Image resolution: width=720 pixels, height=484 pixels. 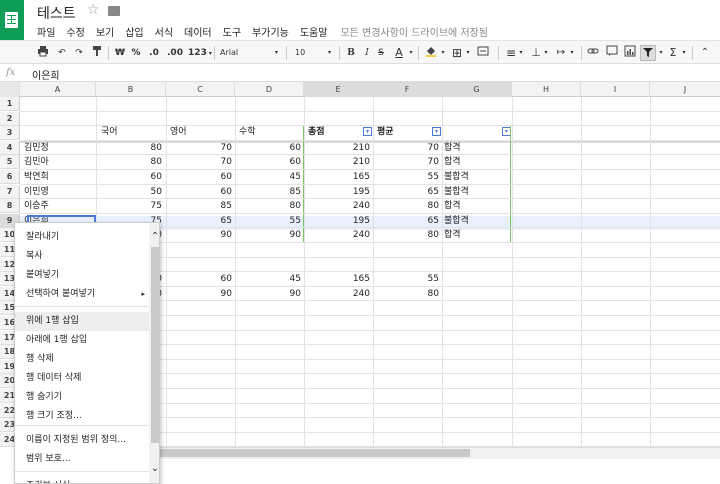 What do you see at coordinates (10, 133) in the screenshot?
I see `row-header: 3` at bounding box center [10, 133].